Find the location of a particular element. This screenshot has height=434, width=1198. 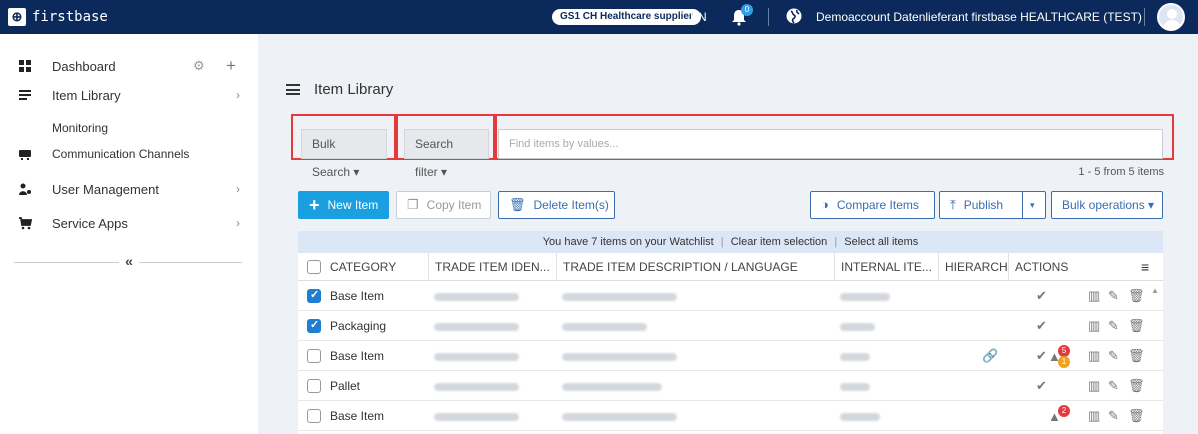

delete-items-button: 🗑 Delete Item(s) is located at coordinates (556, 205).